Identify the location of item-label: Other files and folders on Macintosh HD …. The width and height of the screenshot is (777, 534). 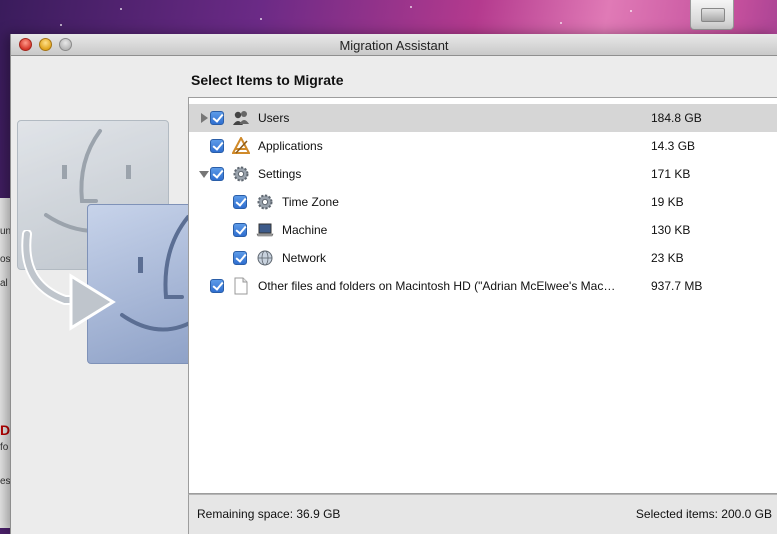
(437, 286).